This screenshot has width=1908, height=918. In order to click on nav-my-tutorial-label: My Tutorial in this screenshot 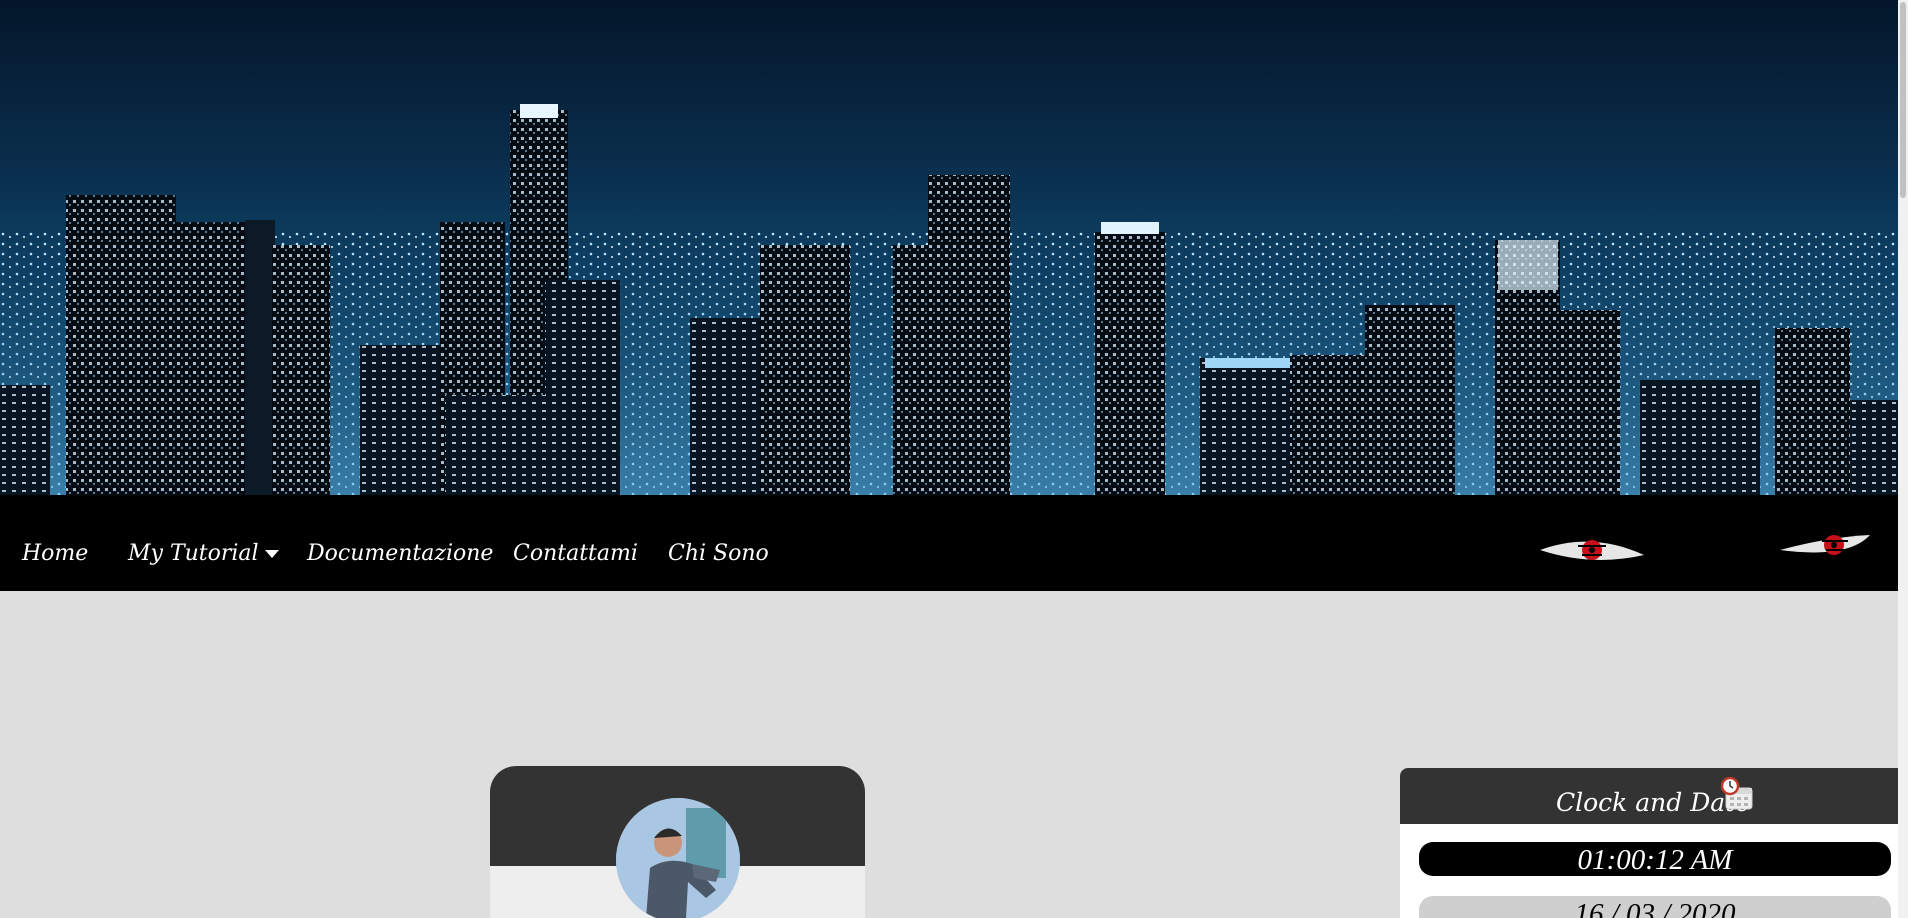, I will do `click(193, 553)`.